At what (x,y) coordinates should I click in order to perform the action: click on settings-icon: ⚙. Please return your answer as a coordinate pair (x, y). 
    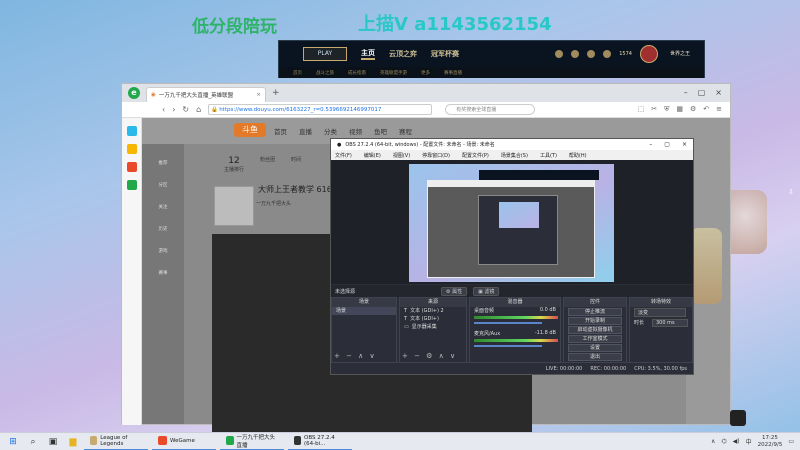
    Looking at the image, I should click on (693, 109).